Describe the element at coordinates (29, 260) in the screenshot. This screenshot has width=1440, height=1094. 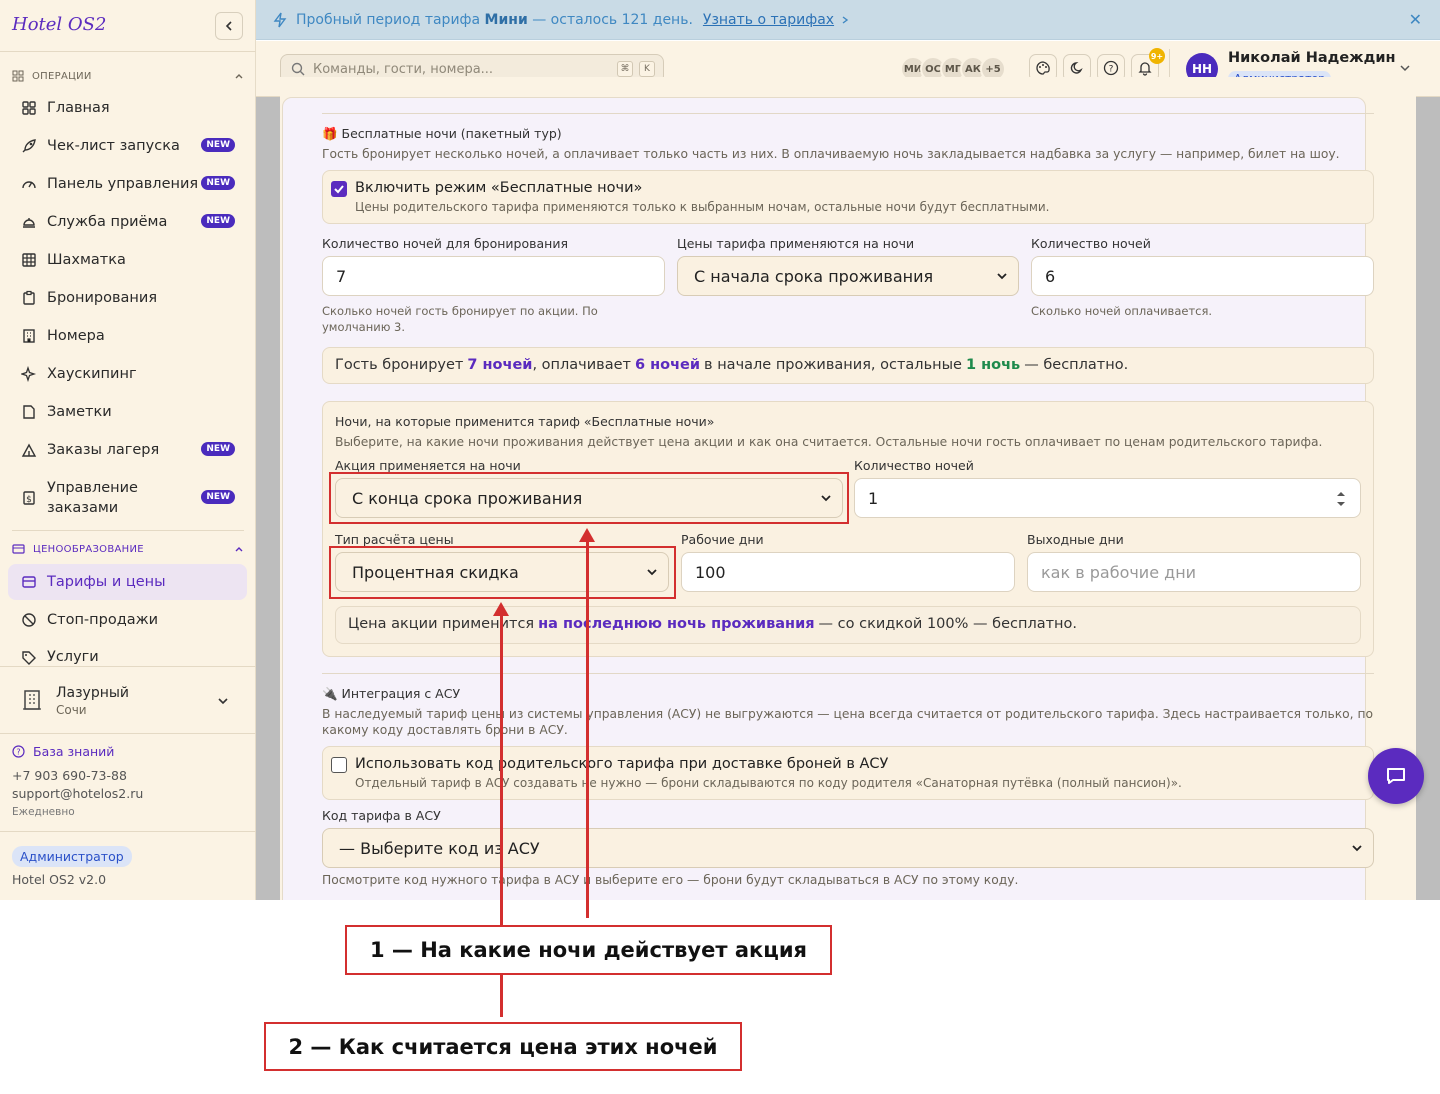
I see `grid-icon` at that location.